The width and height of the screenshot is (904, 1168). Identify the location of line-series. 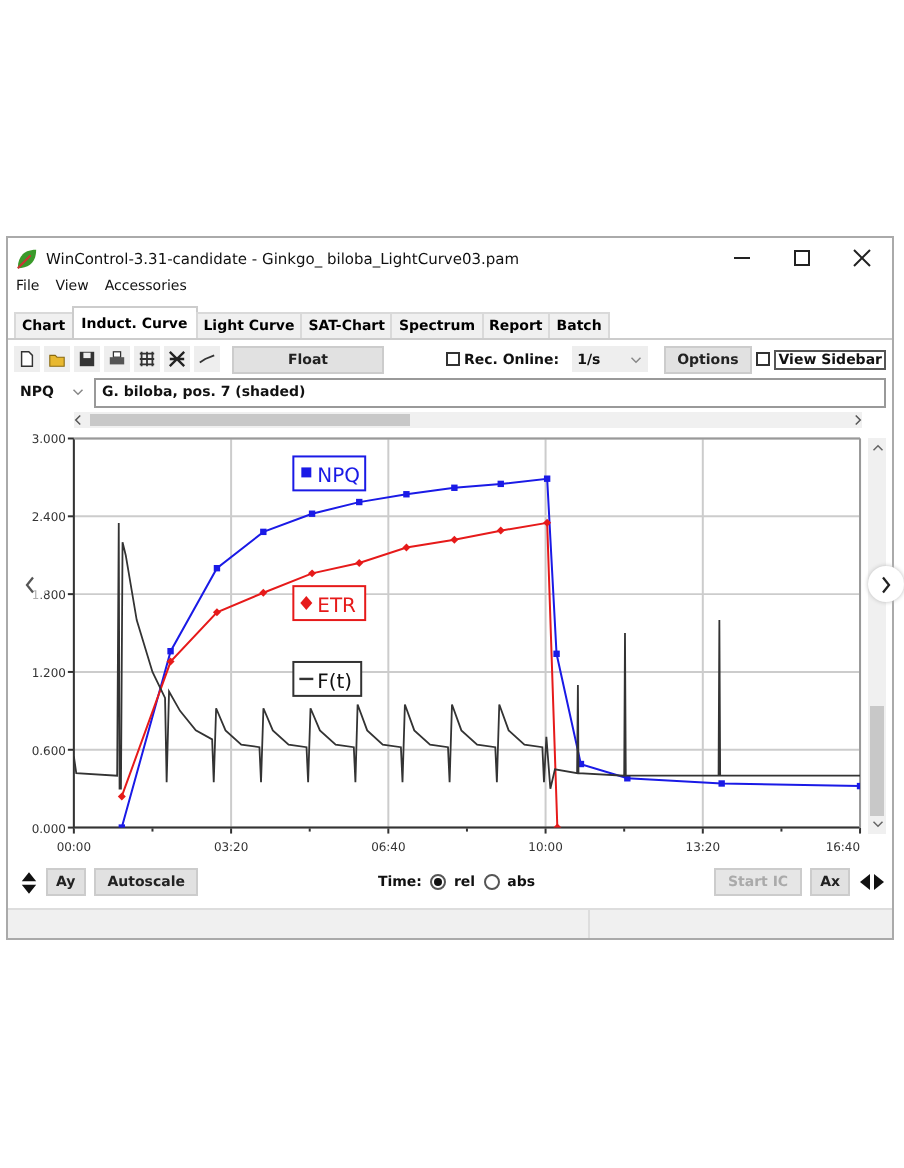
(339, 673).